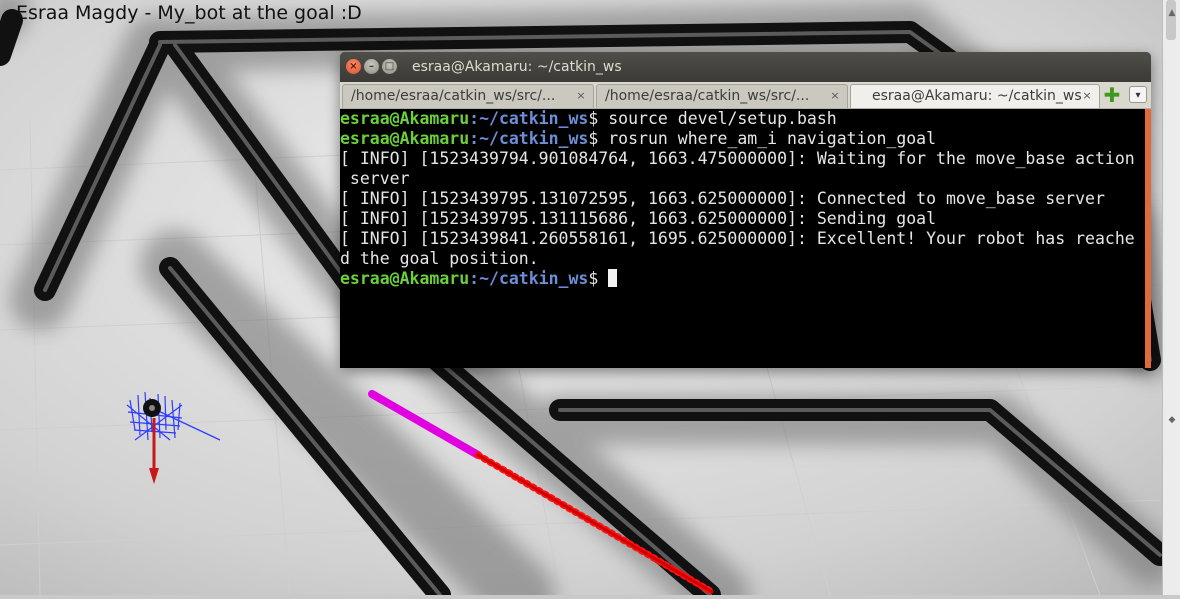  I want to click on terminal-scrollbar, so click(1148, 238).